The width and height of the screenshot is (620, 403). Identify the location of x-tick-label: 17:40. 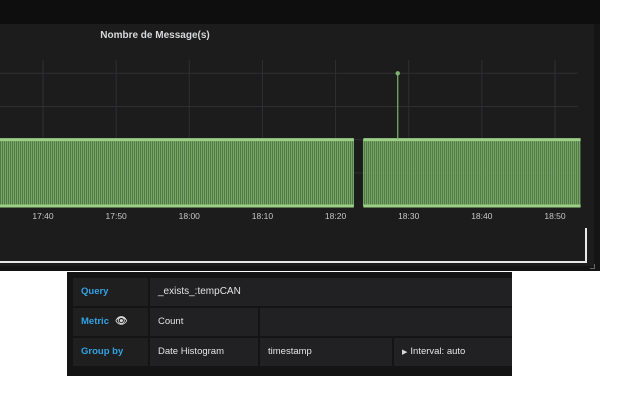
(43, 216).